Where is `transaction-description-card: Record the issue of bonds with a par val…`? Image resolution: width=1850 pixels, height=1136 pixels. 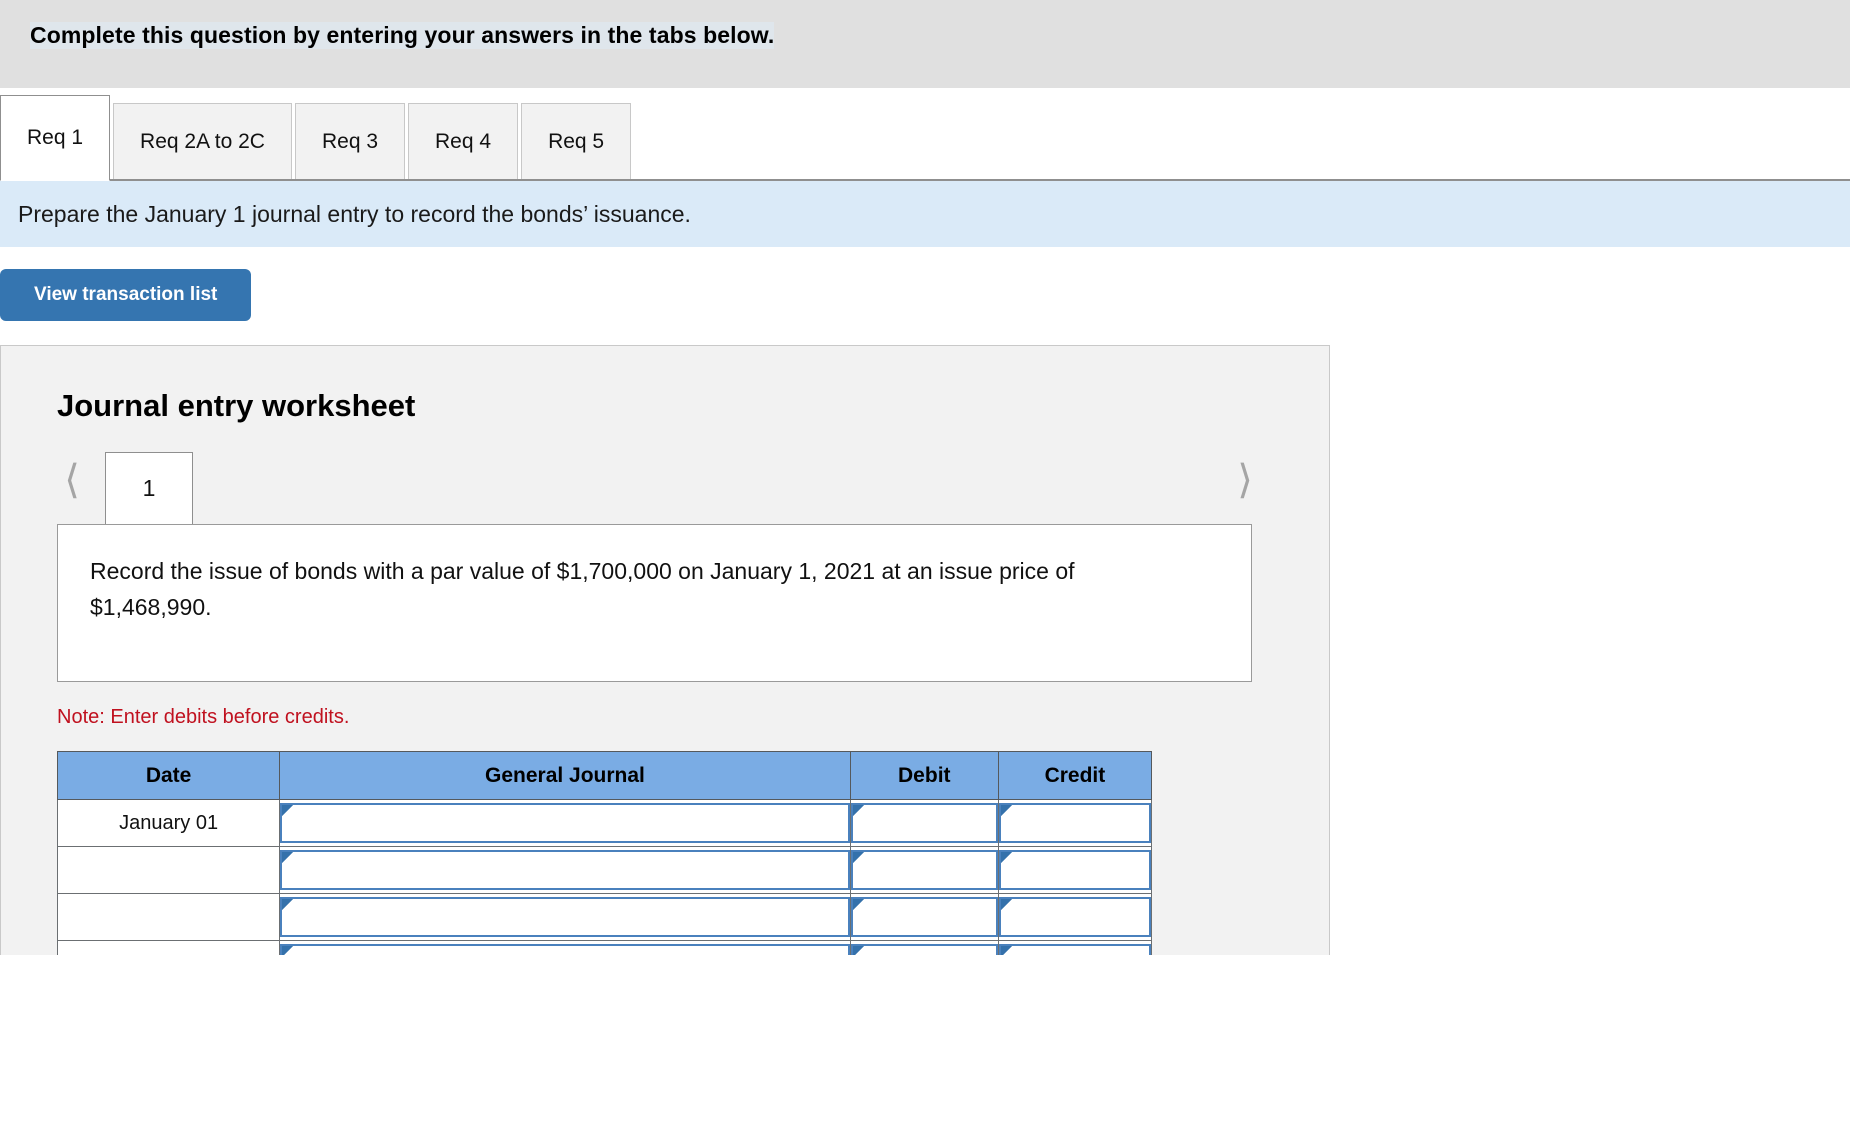 transaction-description-card: Record the issue of bonds with a par val… is located at coordinates (654, 603).